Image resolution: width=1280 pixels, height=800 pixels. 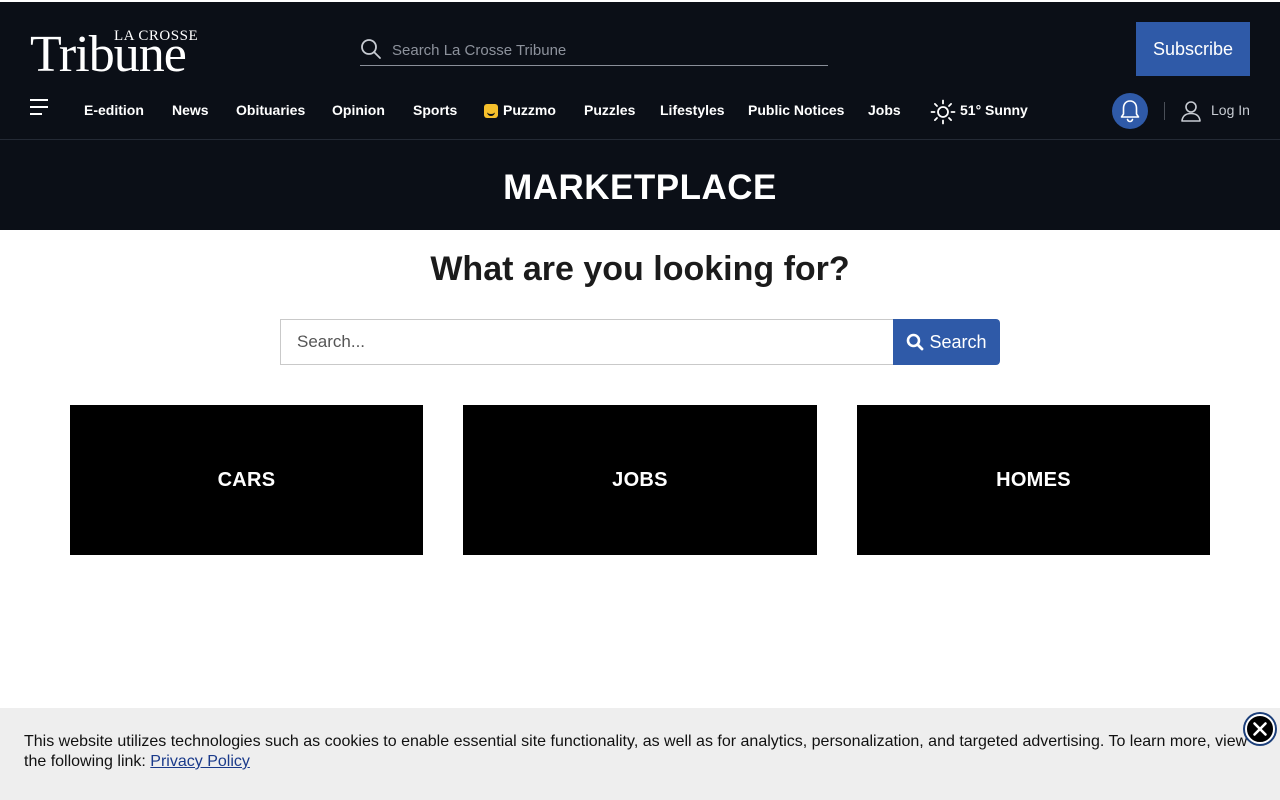 I want to click on sun-icon, so click(x=943, y=112).